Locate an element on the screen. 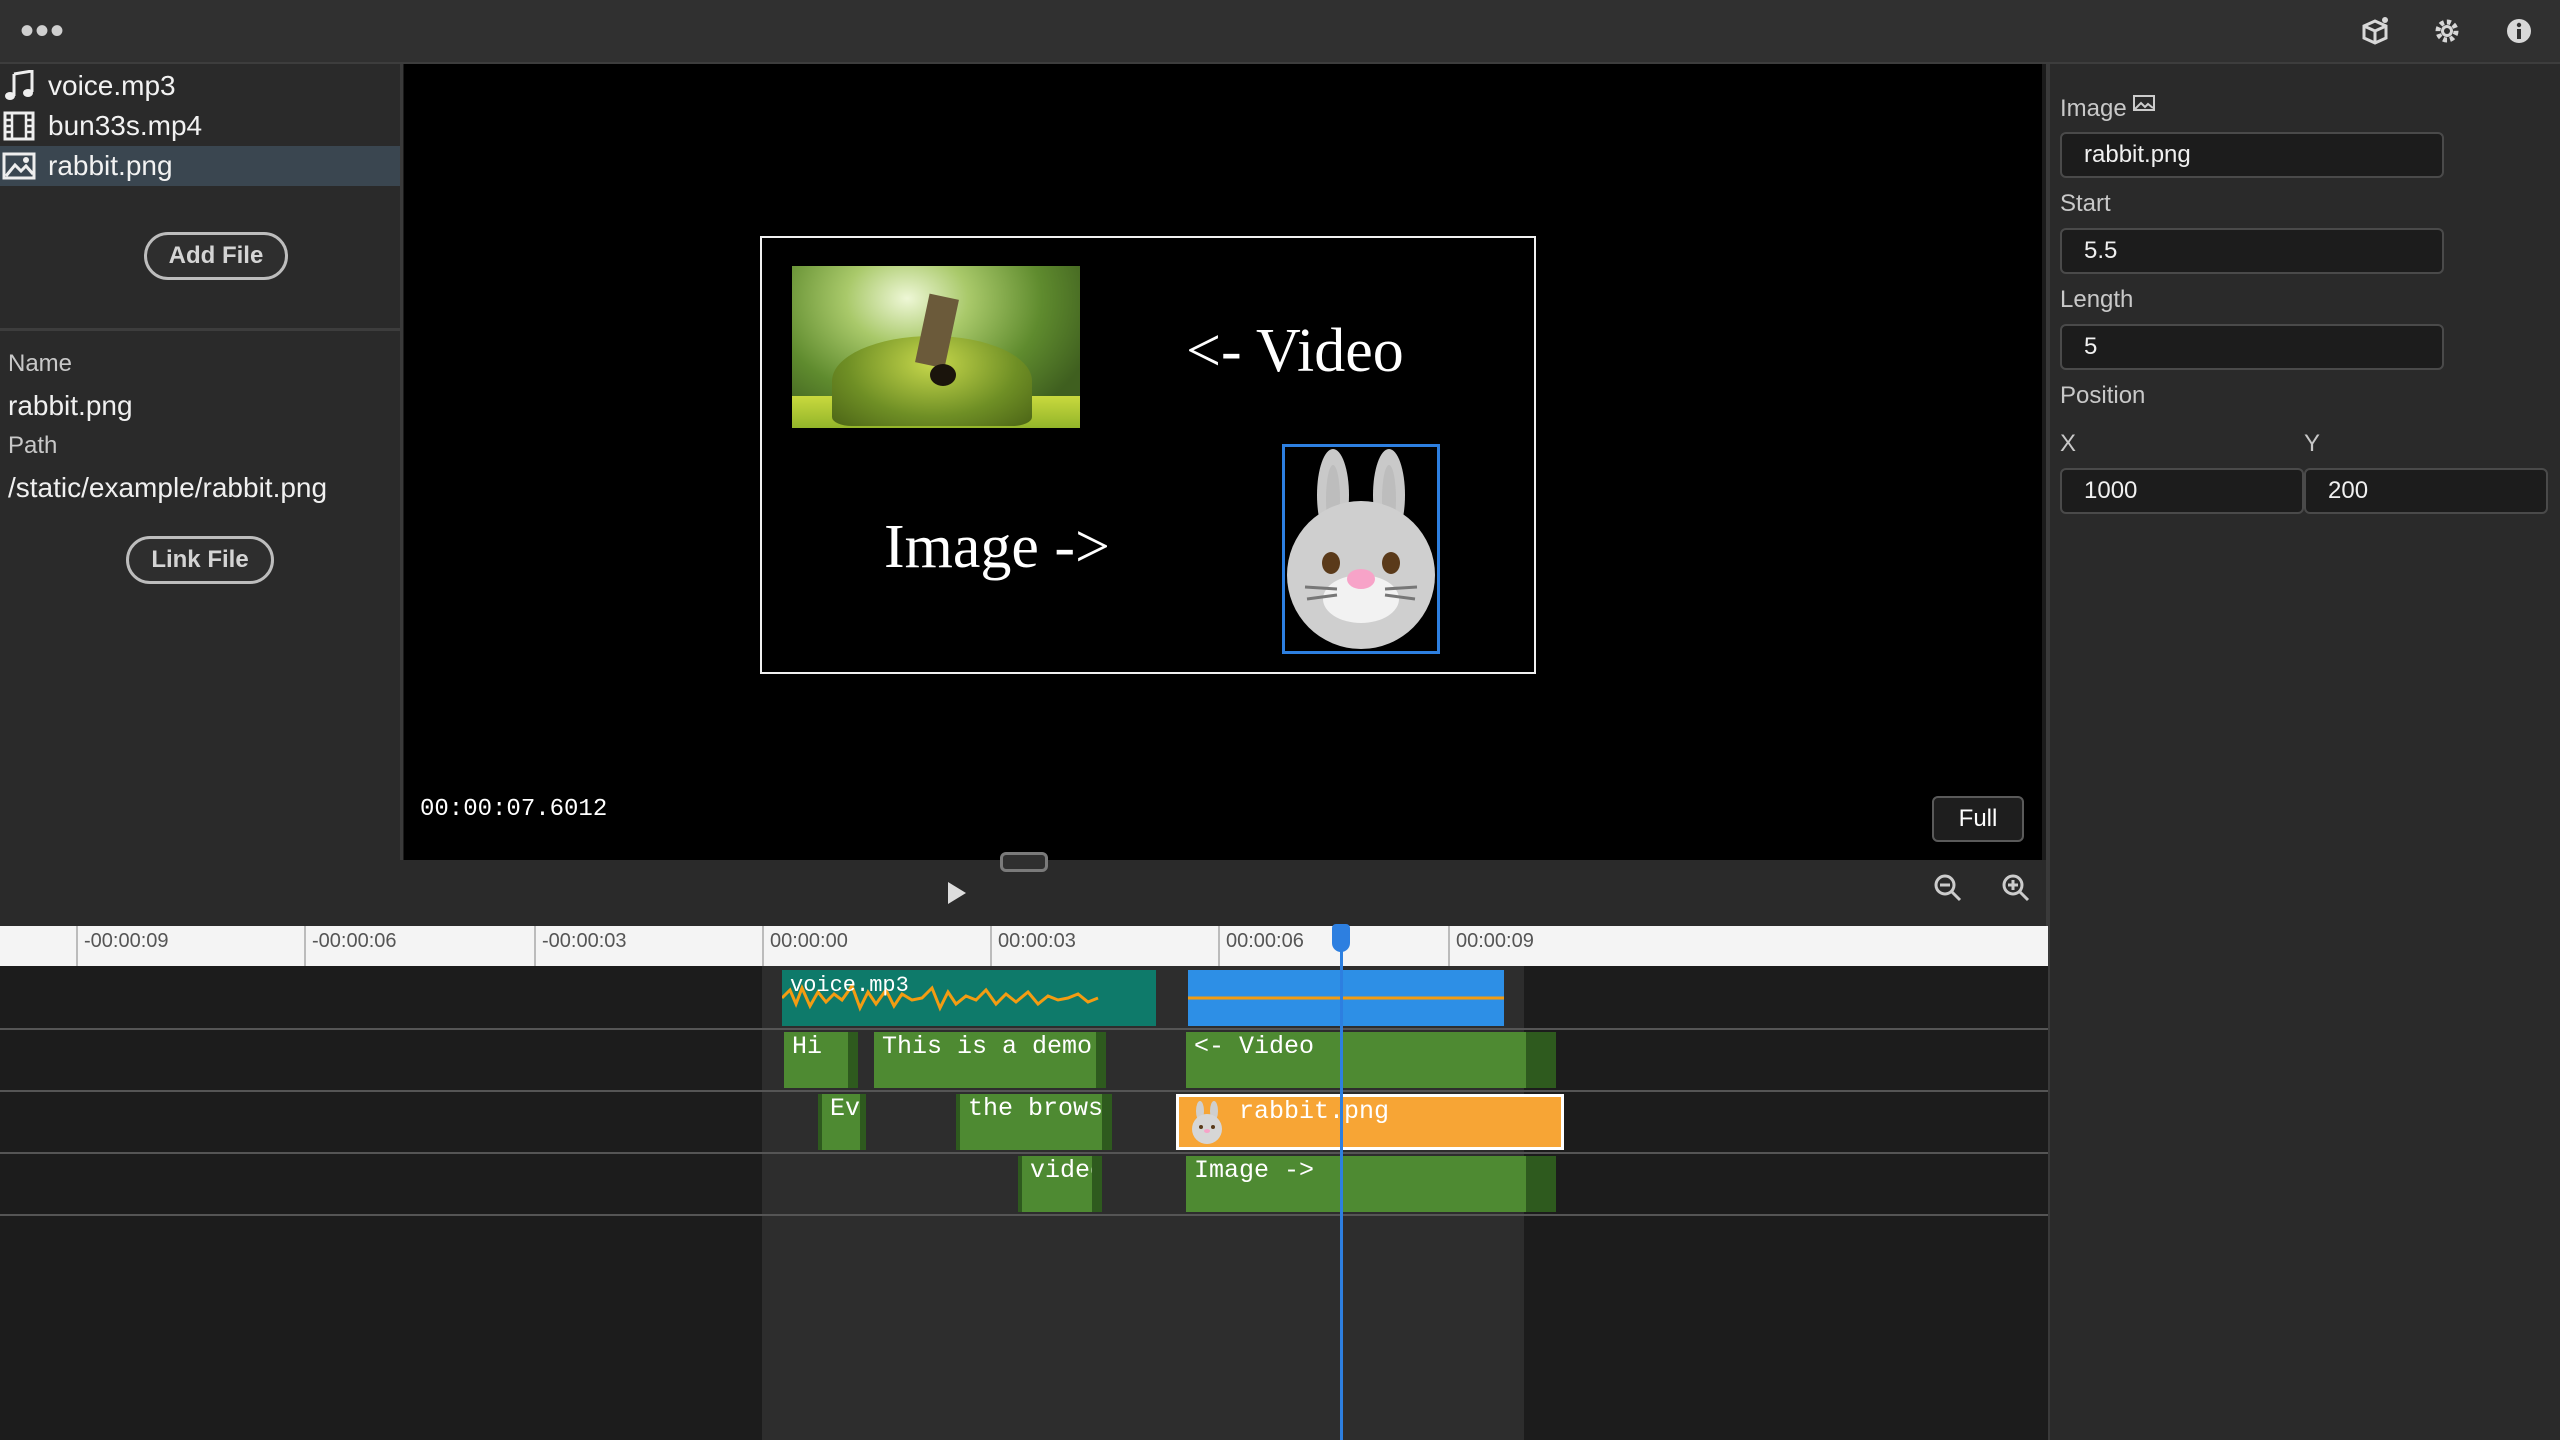  divider is located at coordinates (200, 329).